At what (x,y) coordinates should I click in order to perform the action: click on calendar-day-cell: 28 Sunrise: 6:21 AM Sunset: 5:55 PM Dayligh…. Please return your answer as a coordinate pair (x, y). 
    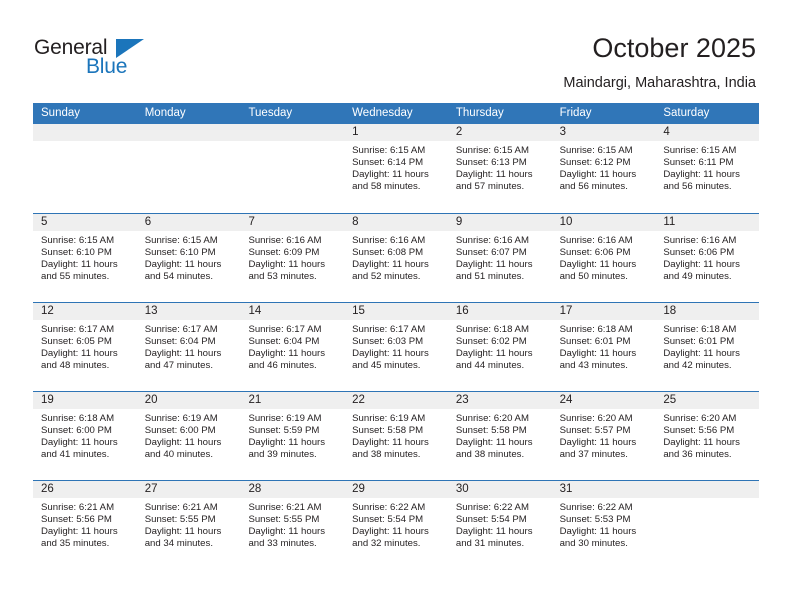
    Looking at the image, I should click on (292, 525).